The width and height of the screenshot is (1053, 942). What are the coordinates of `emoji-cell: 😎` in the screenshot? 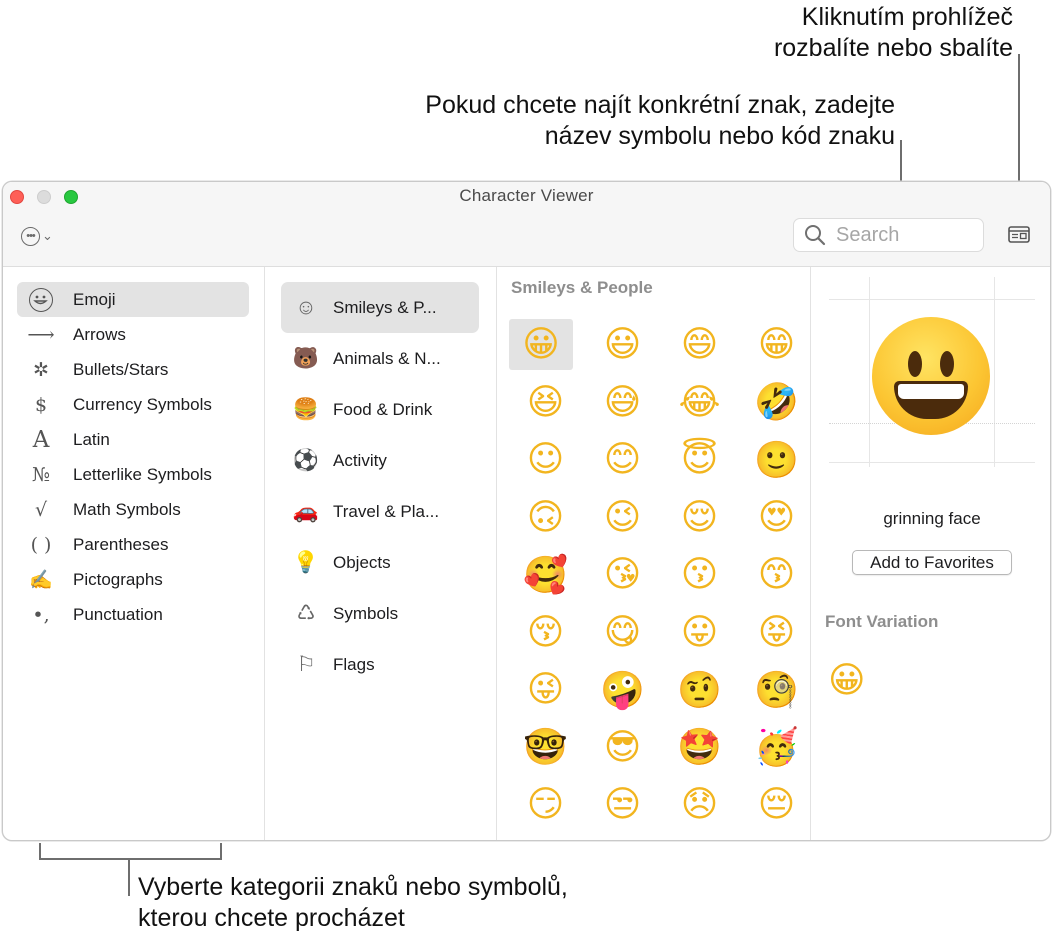 It's located at (622, 748).